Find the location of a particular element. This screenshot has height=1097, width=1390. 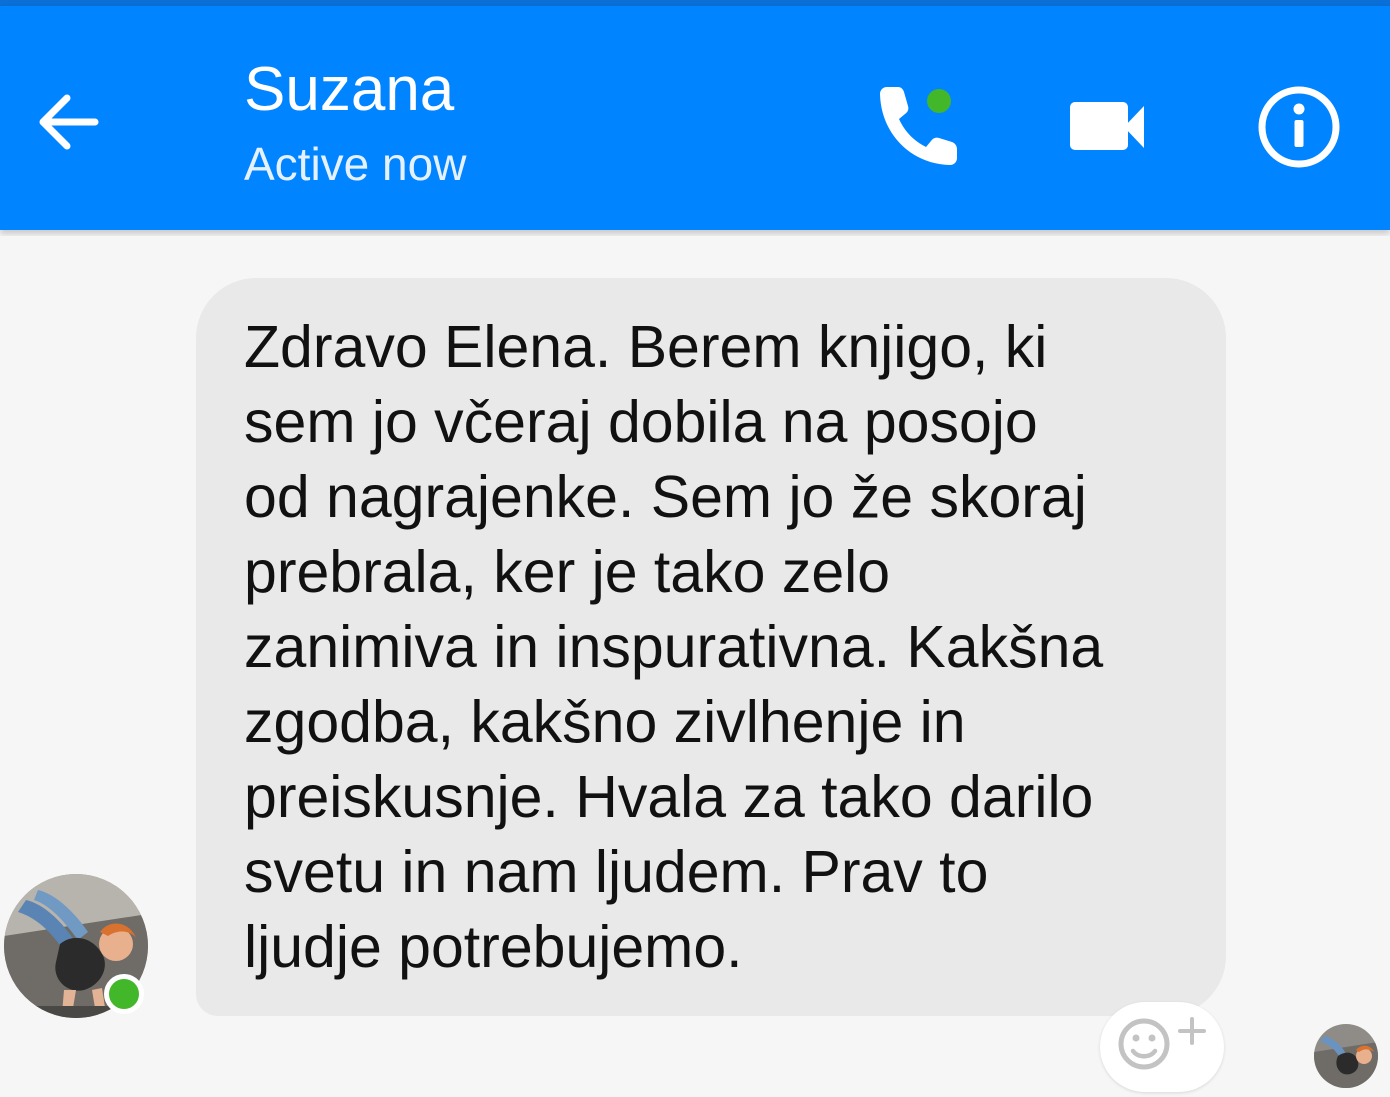

phone-icon is located at coordinates (918, 126).